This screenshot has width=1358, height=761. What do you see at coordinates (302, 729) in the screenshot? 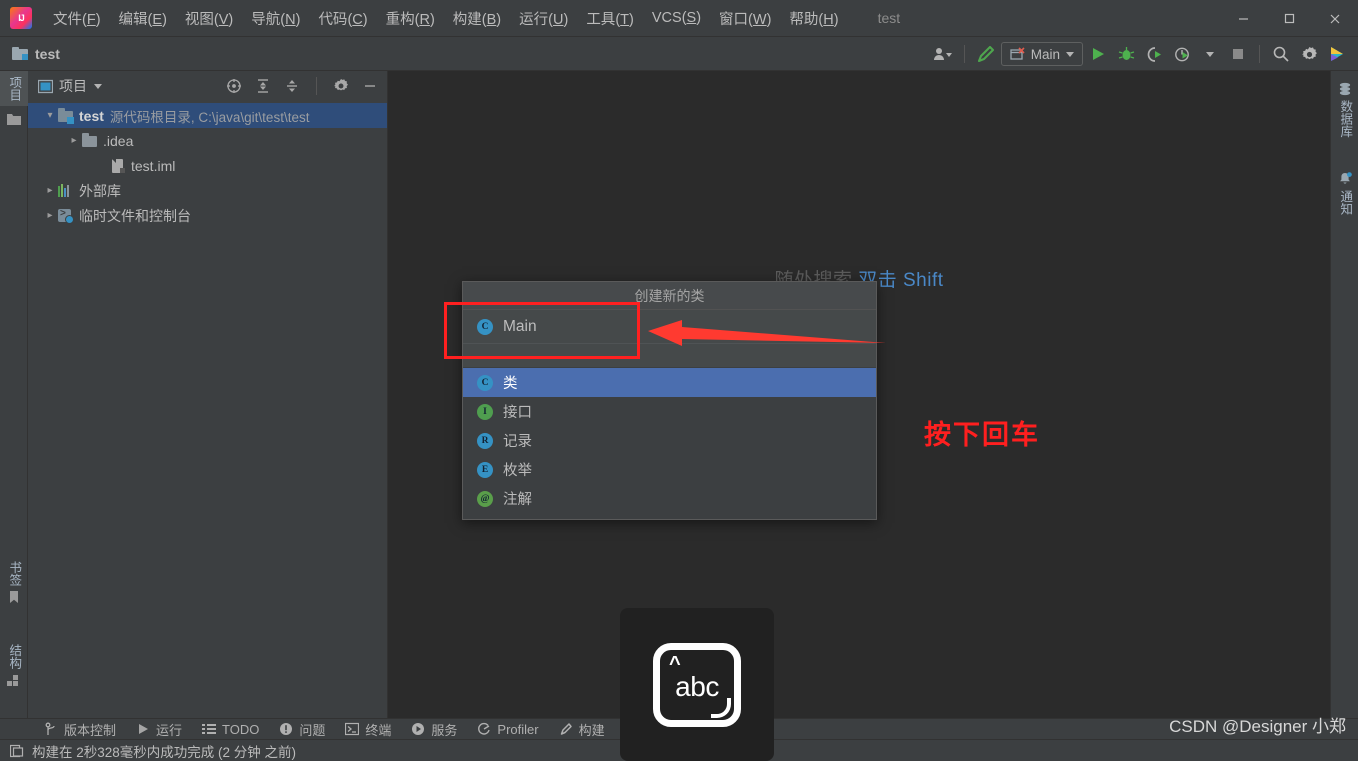
I see `bottom-item-problems: 问题` at bounding box center [302, 729].